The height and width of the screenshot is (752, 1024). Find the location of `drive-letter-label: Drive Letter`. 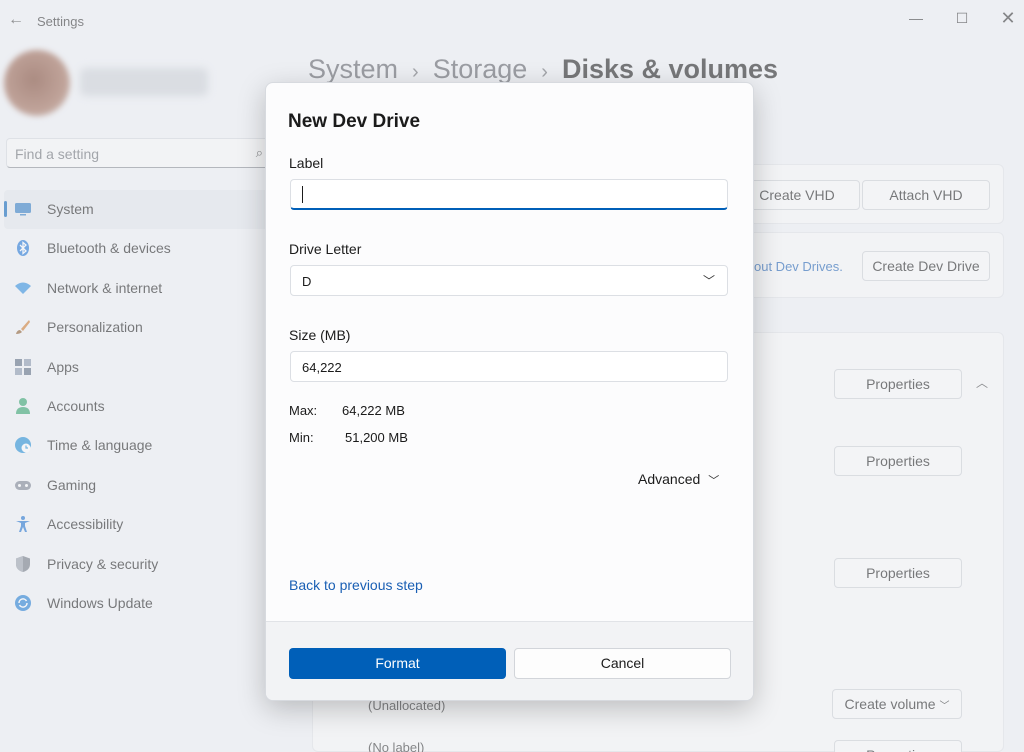

drive-letter-label: Drive Letter is located at coordinates (325, 249).